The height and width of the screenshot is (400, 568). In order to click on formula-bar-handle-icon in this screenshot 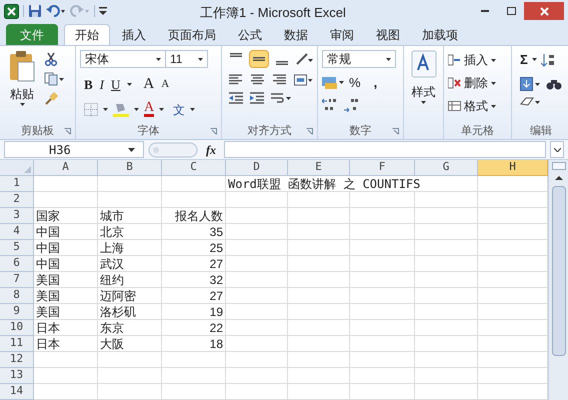, I will do `click(173, 150)`.